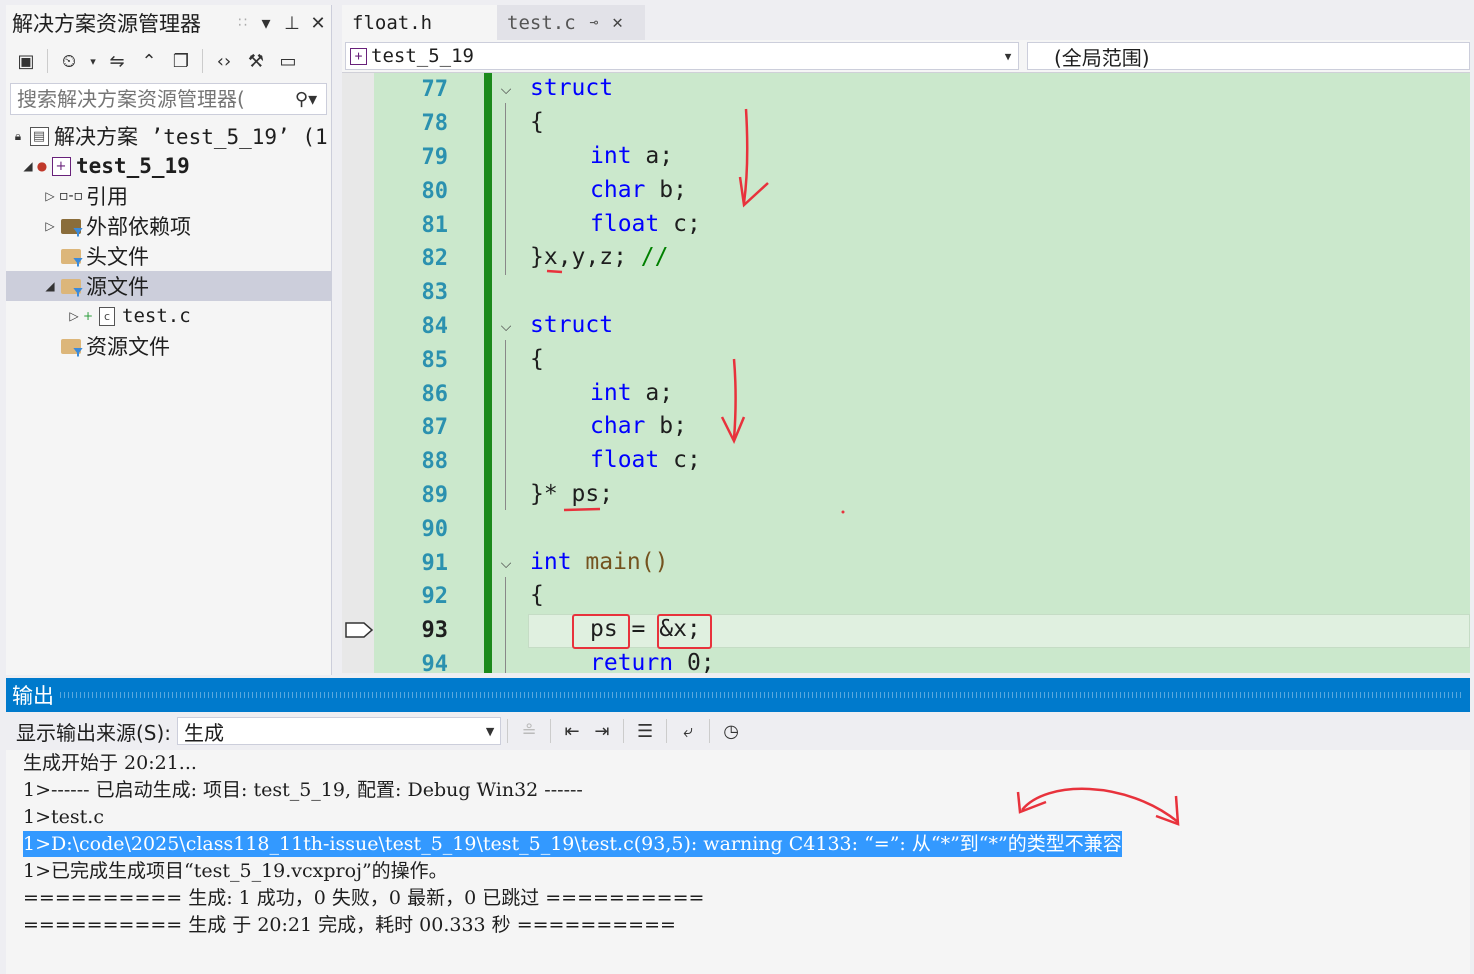 This screenshot has width=1474, height=974. What do you see at coordinates (168, 316) in the screenshot?
I see `tree-item-test-c: ▷ + c test.c` at bounding box center [168, 316].